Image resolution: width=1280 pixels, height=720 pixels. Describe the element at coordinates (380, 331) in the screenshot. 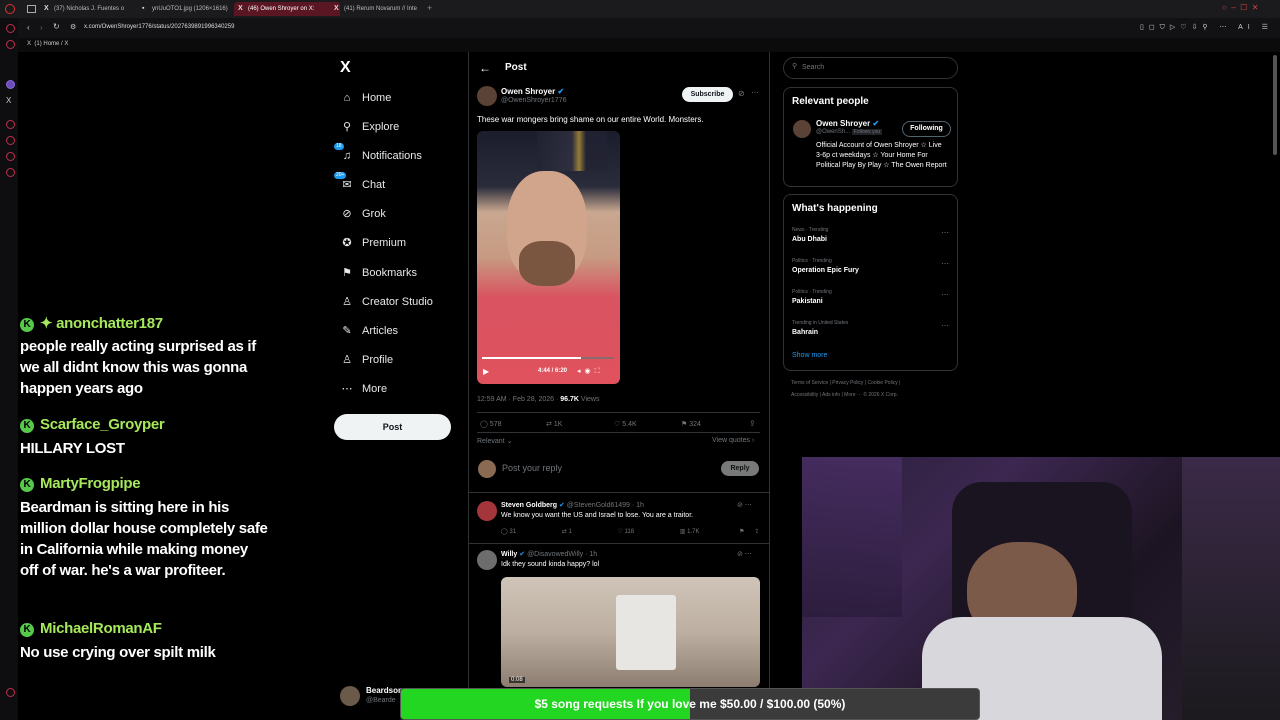

I see `nav-label: Articles` at that location.